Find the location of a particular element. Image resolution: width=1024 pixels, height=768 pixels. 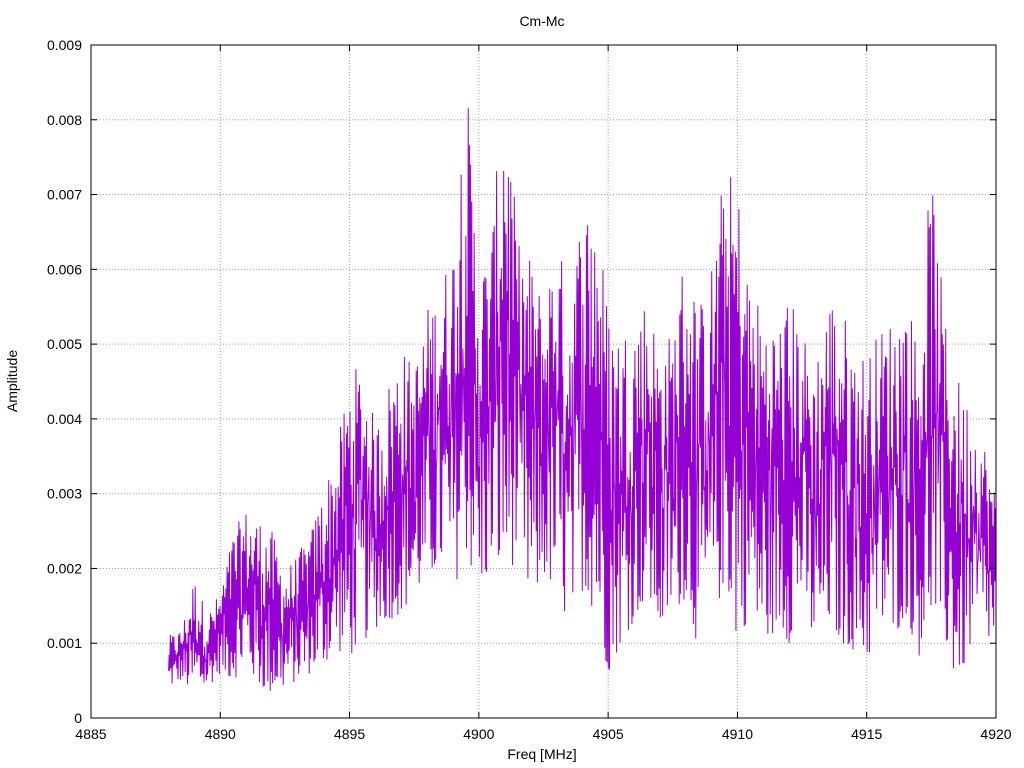

x-tick-label: 4920 is located at coordinates (995, 734).